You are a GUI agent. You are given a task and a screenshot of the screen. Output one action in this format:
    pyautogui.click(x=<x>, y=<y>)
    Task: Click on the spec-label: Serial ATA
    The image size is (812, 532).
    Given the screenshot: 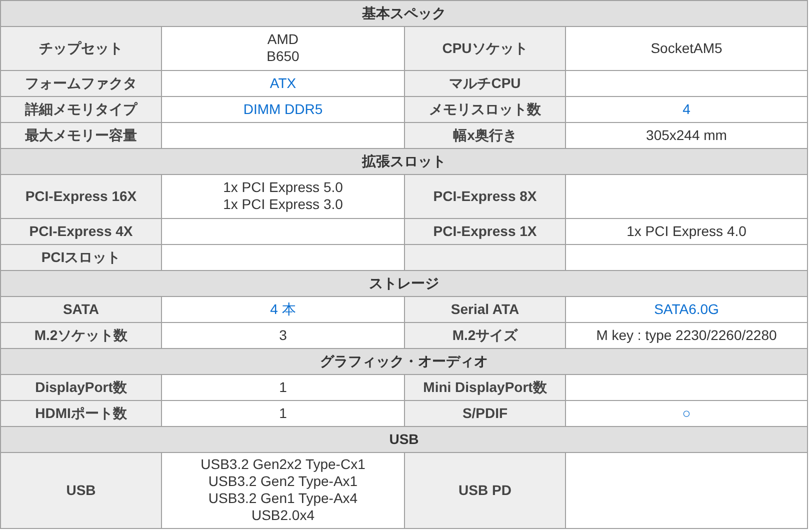 What is the action you would take?
    pyautogui.click(x=485, y=309)
    